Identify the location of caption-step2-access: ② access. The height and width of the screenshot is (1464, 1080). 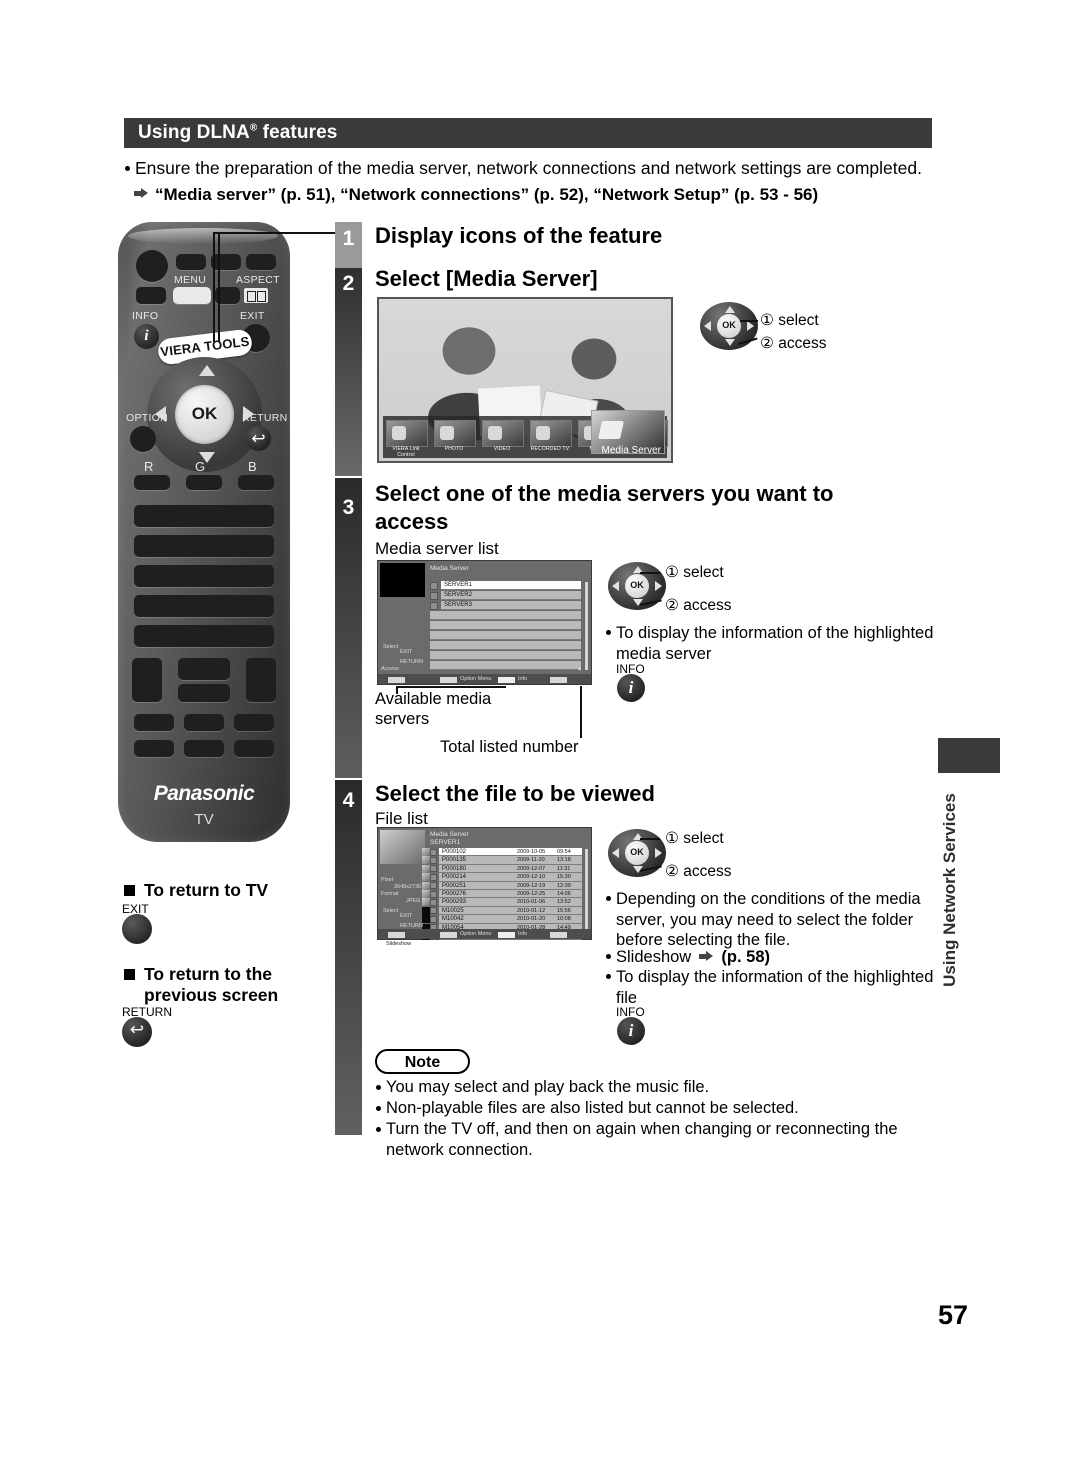
(793, 343).